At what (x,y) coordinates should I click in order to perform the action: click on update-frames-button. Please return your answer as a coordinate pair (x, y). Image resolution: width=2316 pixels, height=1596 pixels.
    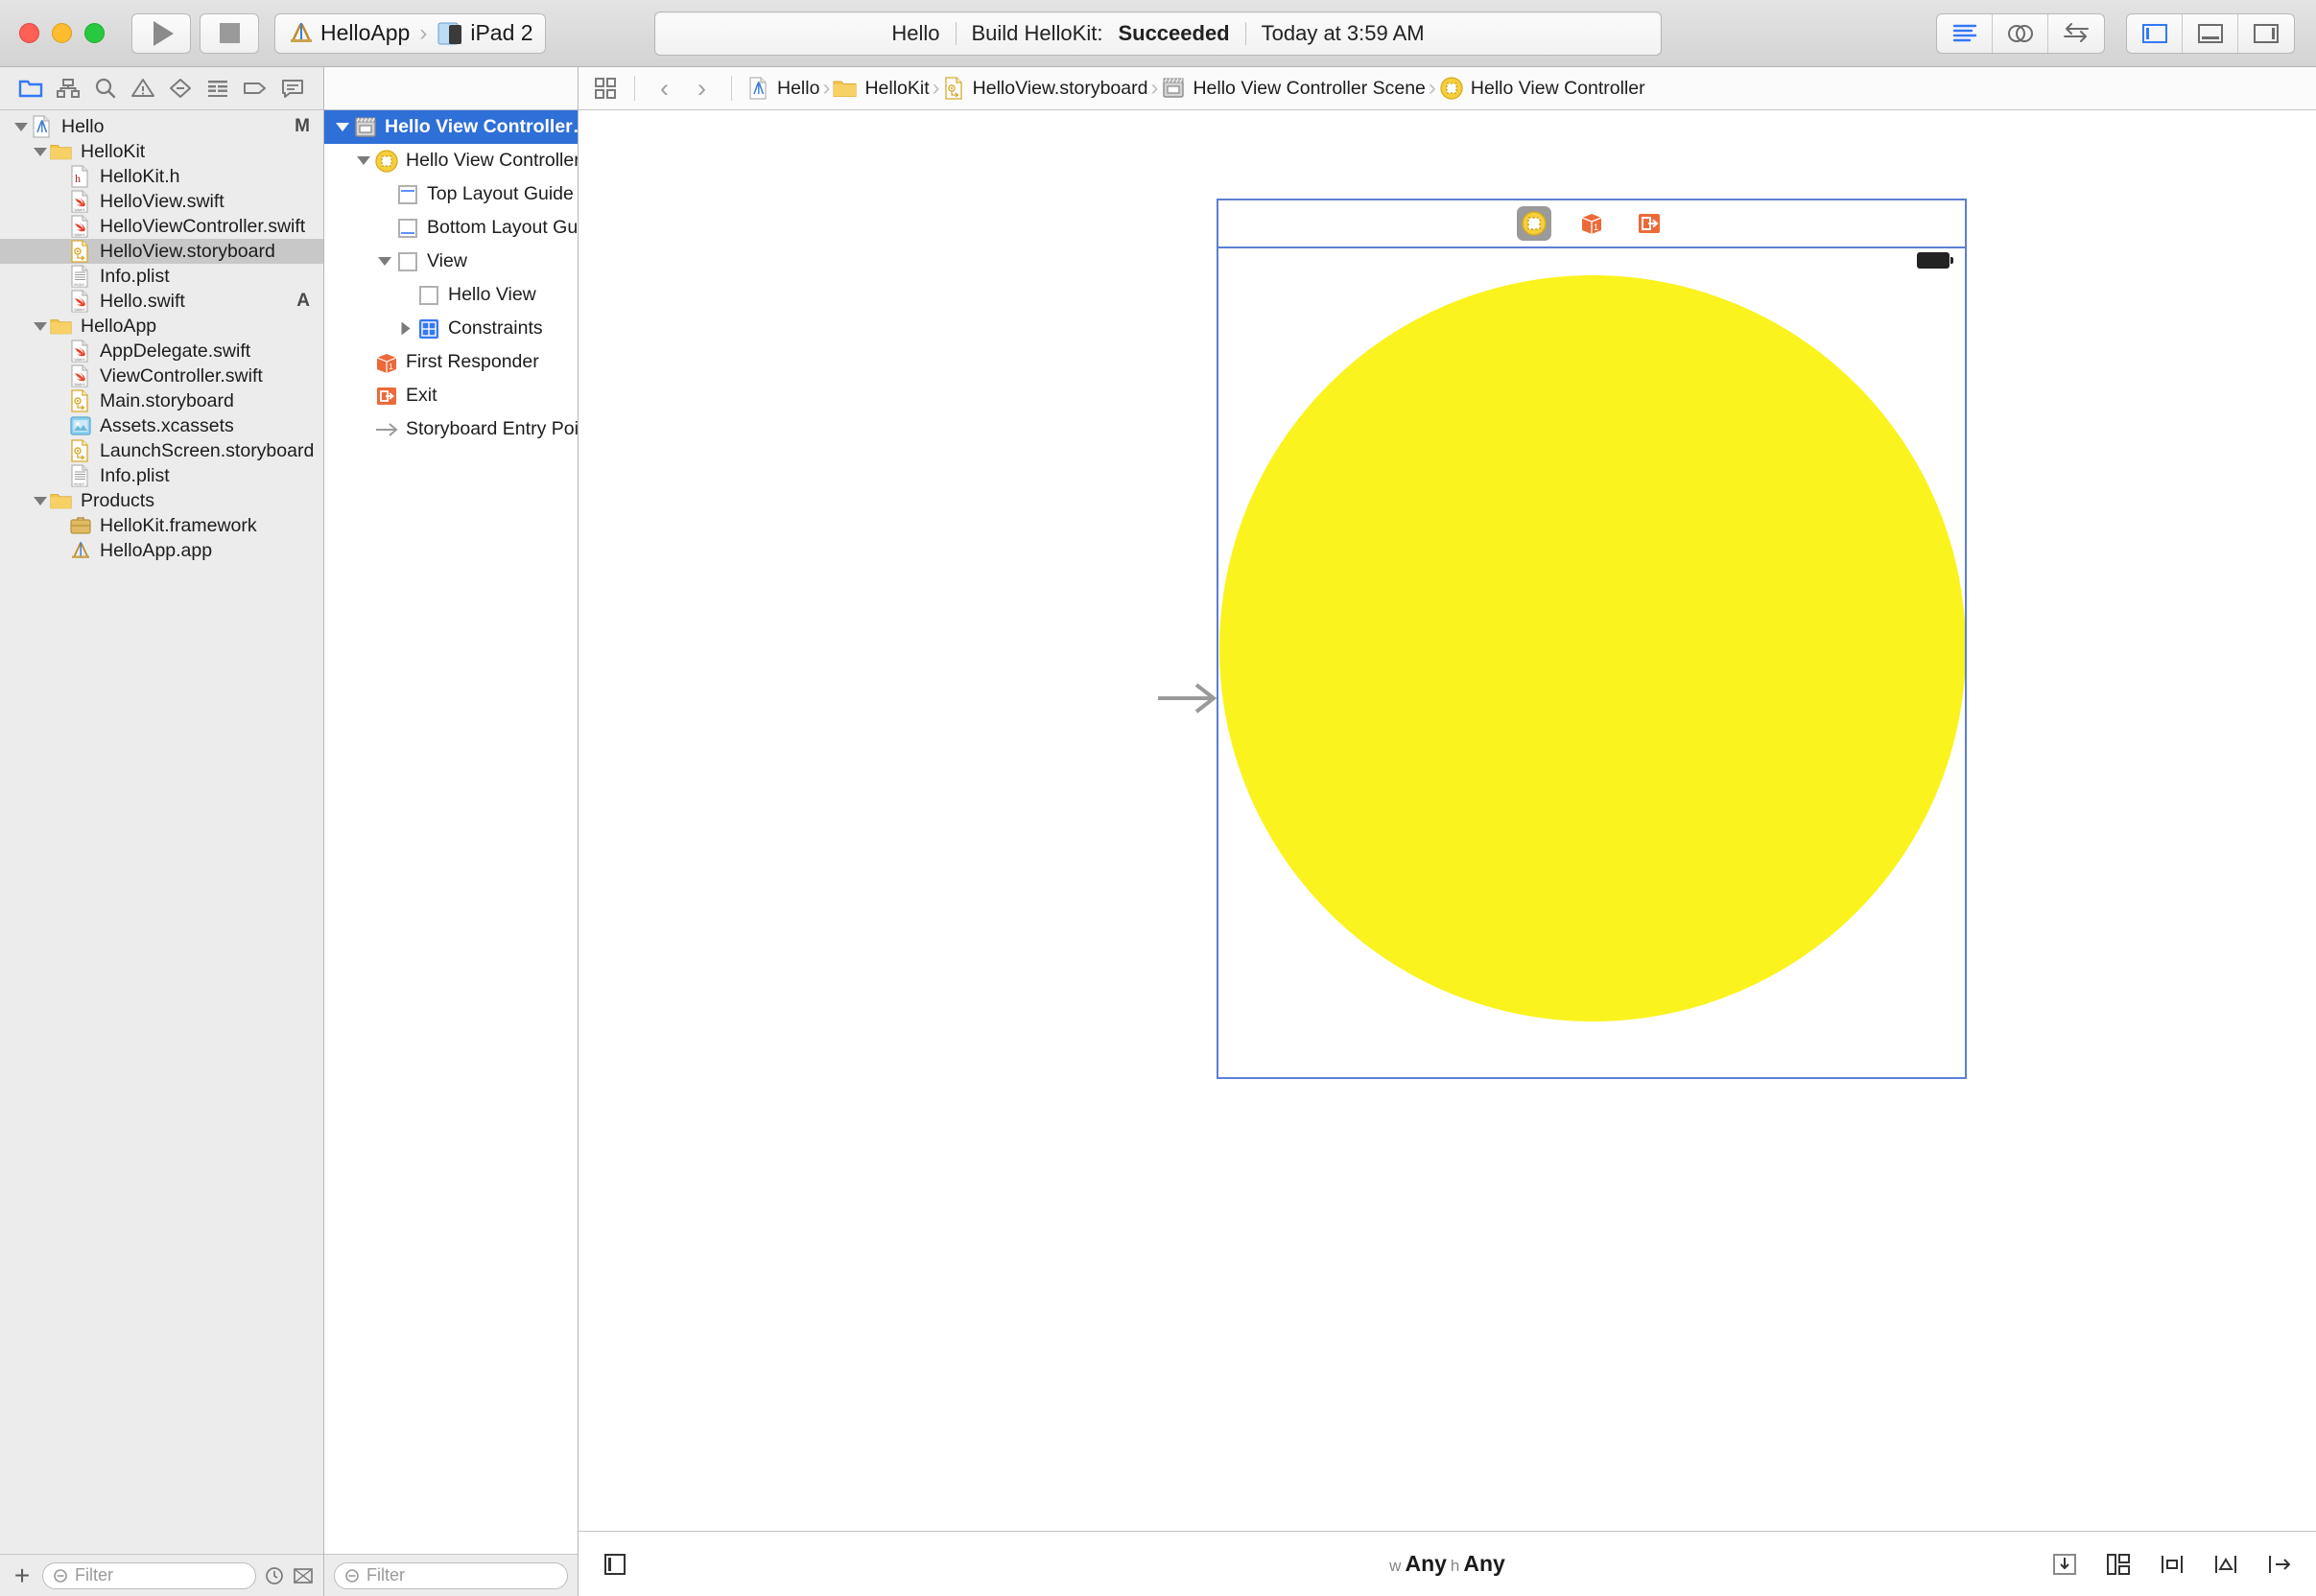
    Looking at the image, I should click on (2065, 1564).